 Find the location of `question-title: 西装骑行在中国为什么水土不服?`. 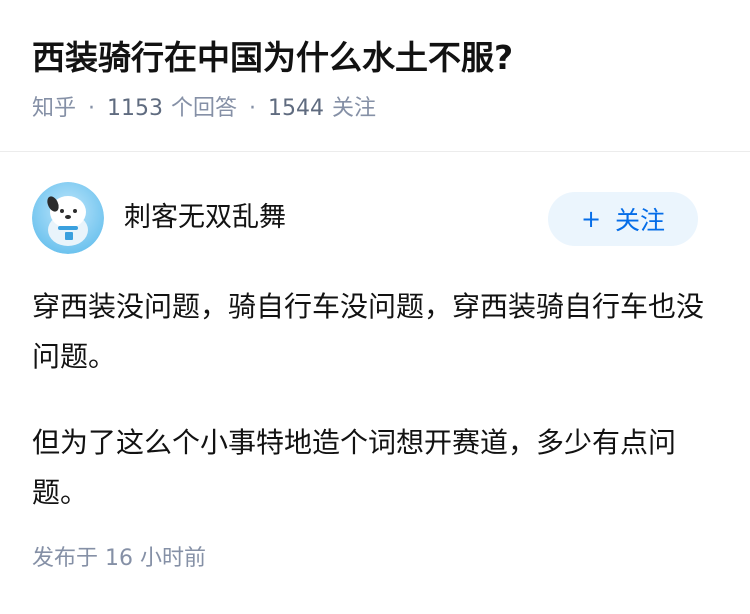

question-title: 西装骑行在中国为什么水土不服? is located at coordinates (272, 58).